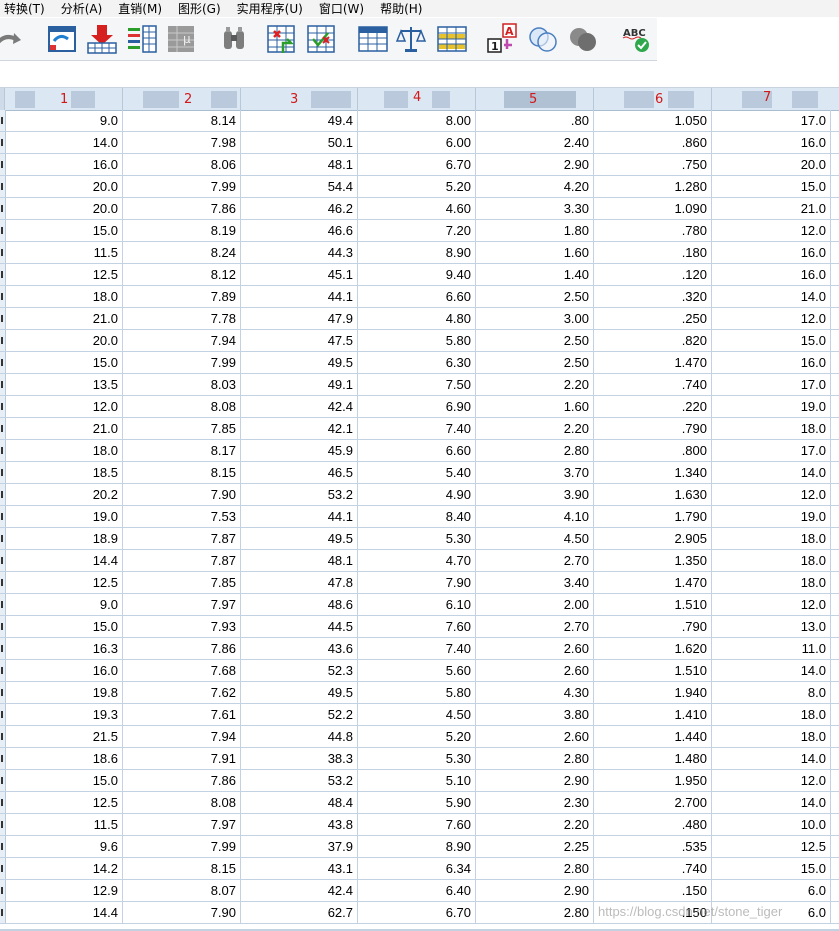  What do you see at coordinates (535, 428) in the screenshot?
I see `data-cell: 2.20` at bounding box center [535, 428].